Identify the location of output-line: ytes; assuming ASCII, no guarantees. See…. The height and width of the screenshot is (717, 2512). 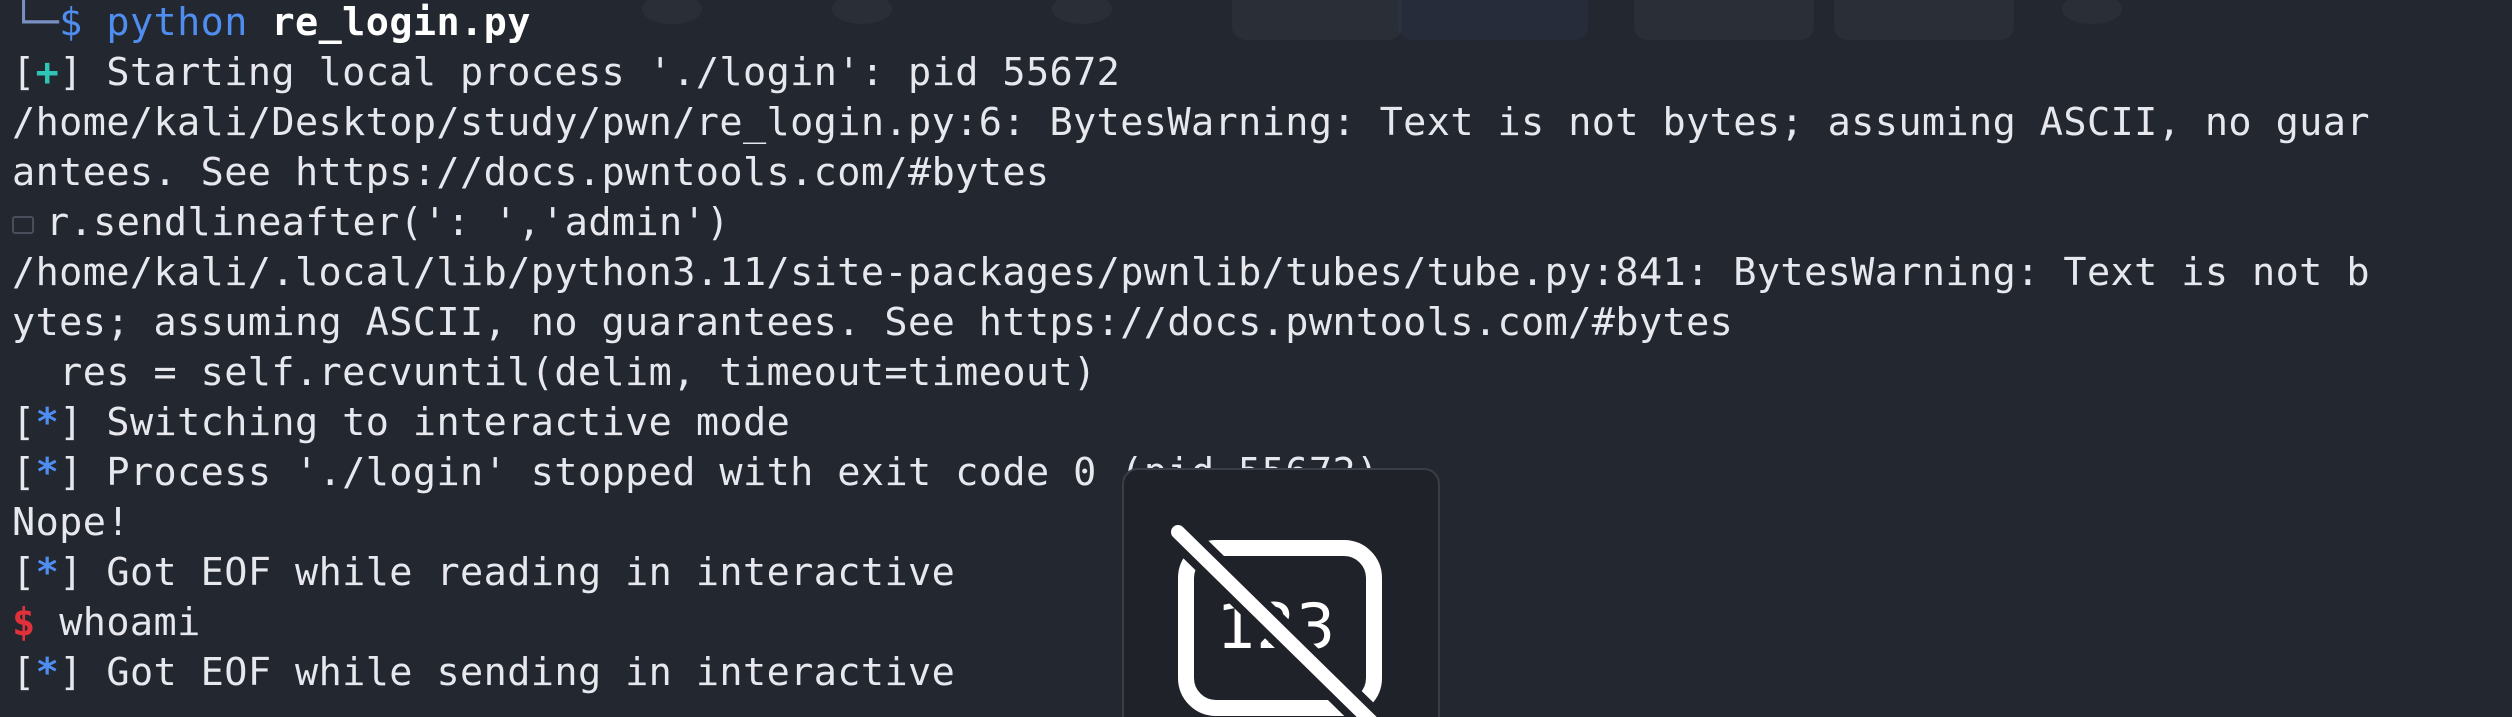
(872, 323).